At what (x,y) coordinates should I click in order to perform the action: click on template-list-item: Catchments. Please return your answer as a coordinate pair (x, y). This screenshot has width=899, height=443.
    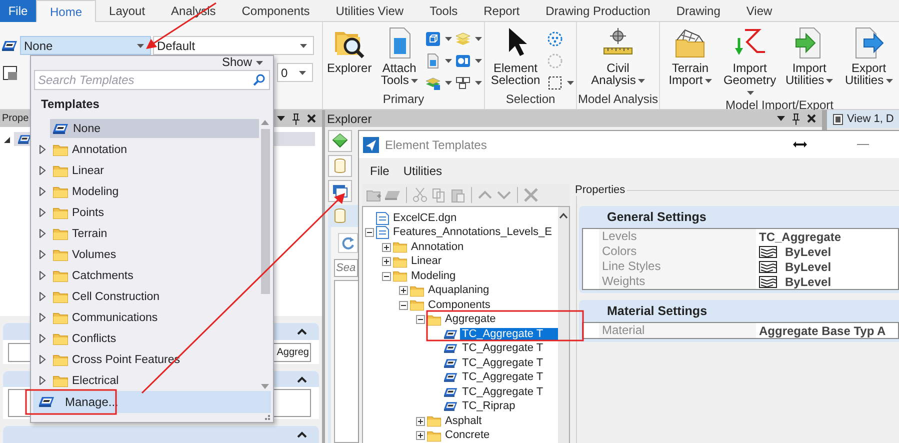
    Looking at the image, I should click on (154, 275).